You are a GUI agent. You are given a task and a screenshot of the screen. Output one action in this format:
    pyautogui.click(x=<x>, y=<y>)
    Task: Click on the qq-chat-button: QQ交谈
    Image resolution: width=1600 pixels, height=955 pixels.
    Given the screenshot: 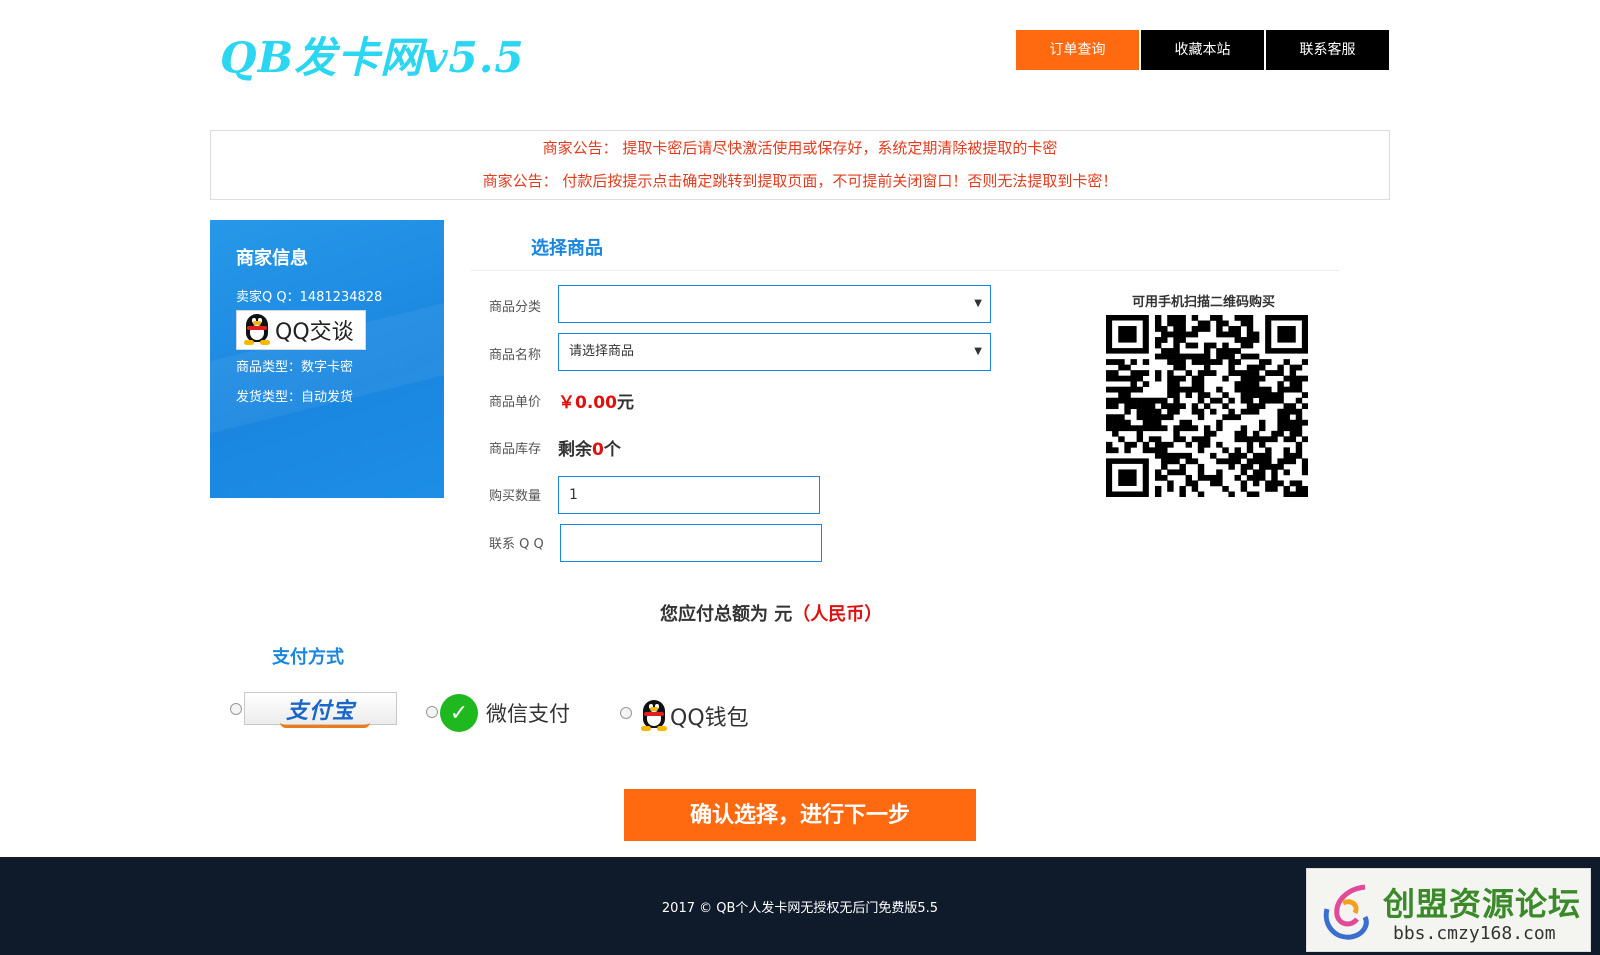 What is the action you would take?
    pyautogui.click(x=301, y=330)
    